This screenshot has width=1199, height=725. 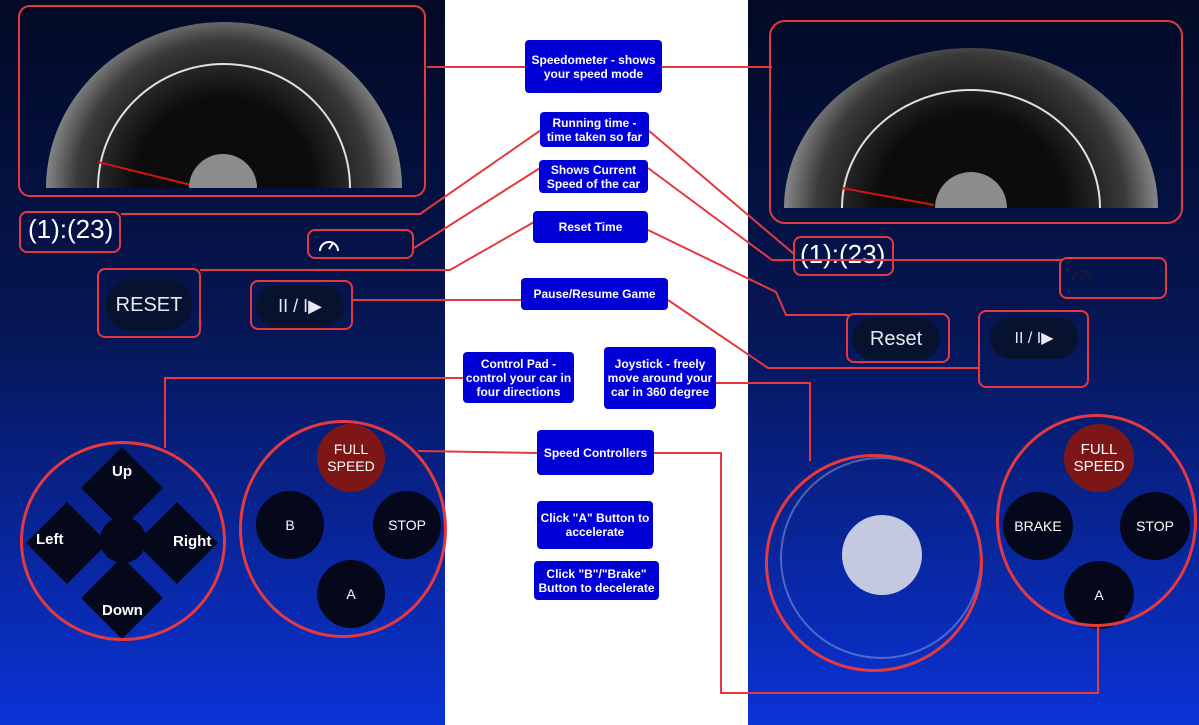 I want to click on pause-highlight-right, so click(x=1033, y=349).